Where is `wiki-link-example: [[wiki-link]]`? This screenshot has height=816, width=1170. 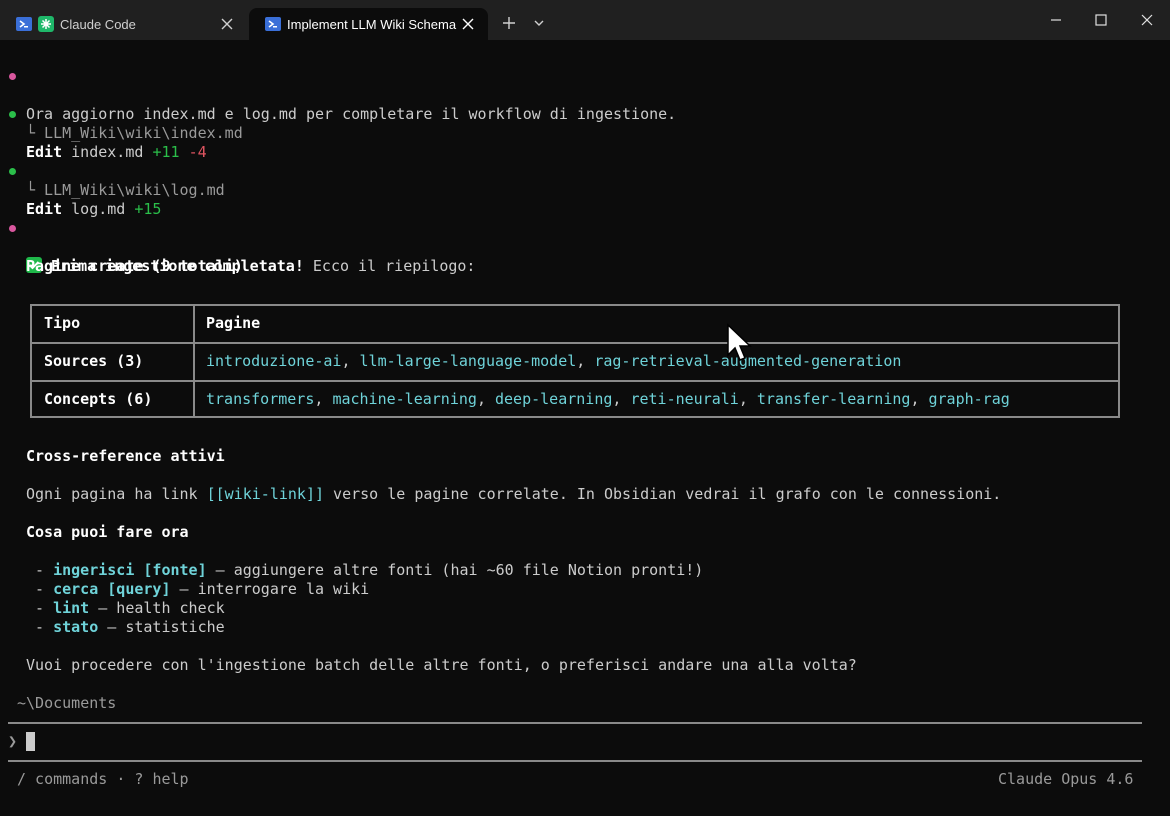
wiki-link-example: [[wiki-link]] is located at coordinates (265, 494).